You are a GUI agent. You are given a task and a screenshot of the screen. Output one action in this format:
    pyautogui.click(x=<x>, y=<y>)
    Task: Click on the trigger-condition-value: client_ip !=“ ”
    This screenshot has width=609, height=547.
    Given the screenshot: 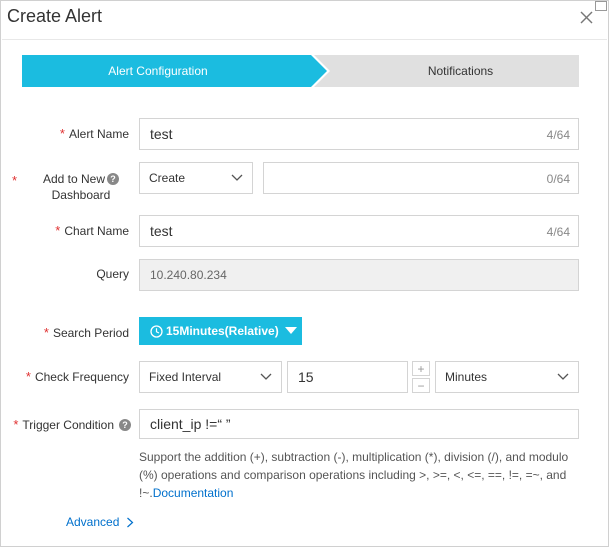 What is the action you would take?
    pyautogui.click(x=190, y=424)
    